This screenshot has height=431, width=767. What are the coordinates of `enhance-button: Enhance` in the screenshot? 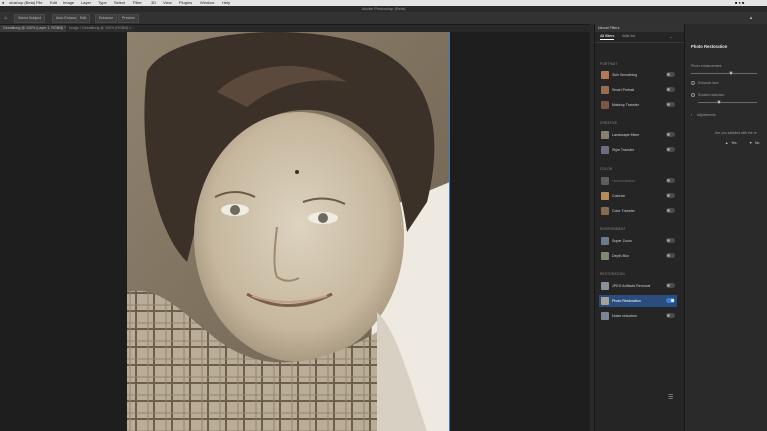 It's located at (106, 18).